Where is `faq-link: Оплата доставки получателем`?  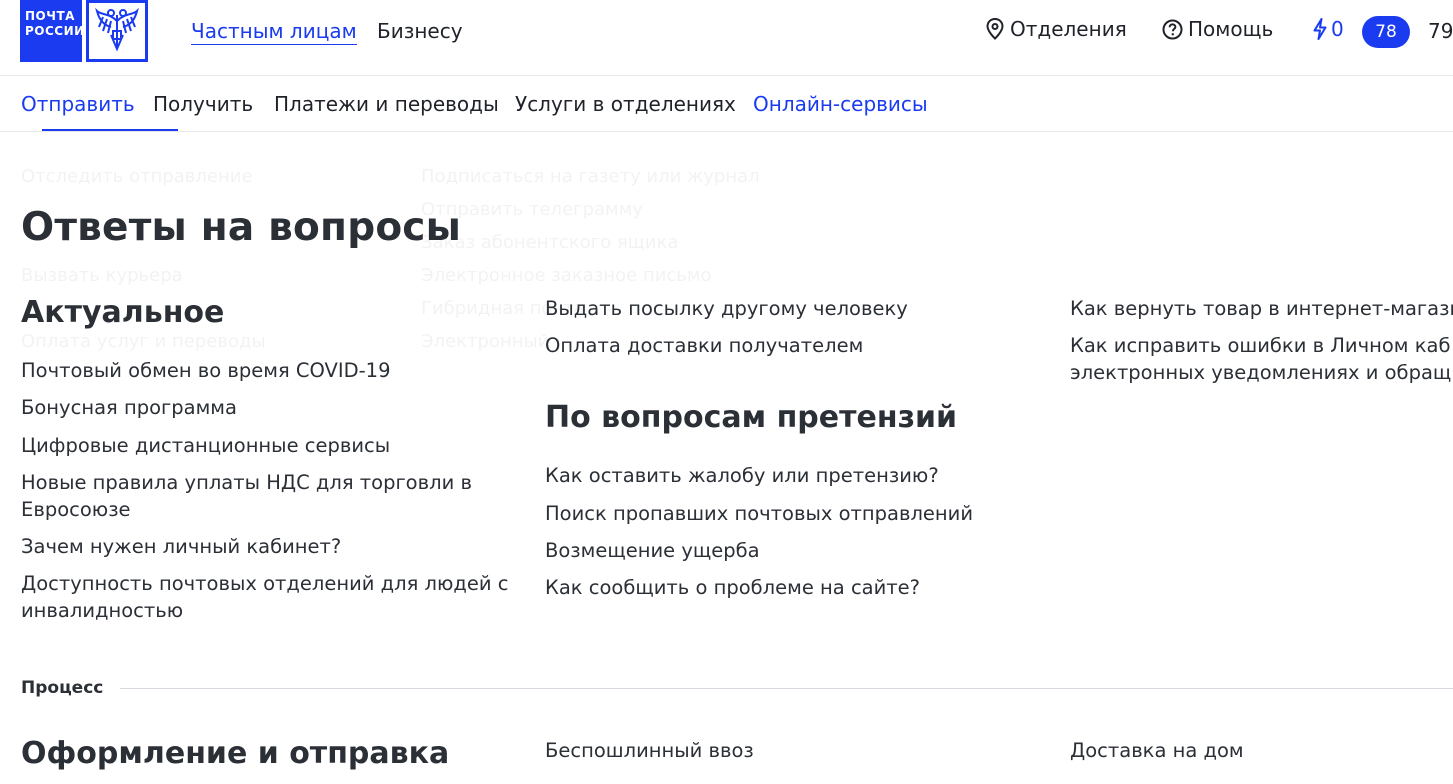
faq-link: Оплата доставки получателем is located at coordinates (704, 345).